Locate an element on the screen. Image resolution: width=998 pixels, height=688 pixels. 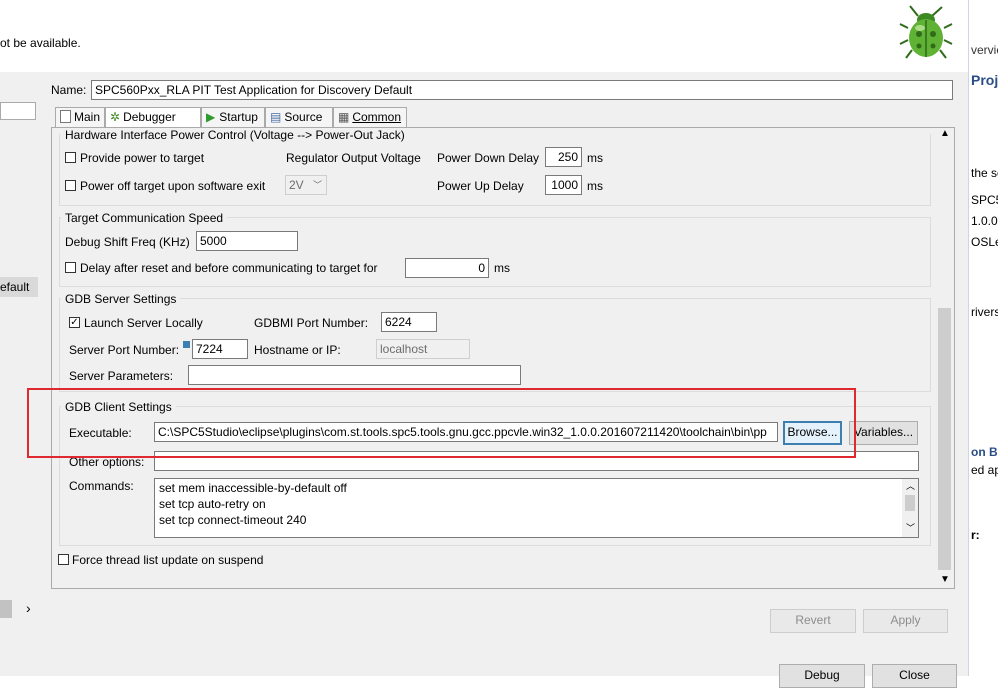
info-icon is located at coordinates (186, 344).